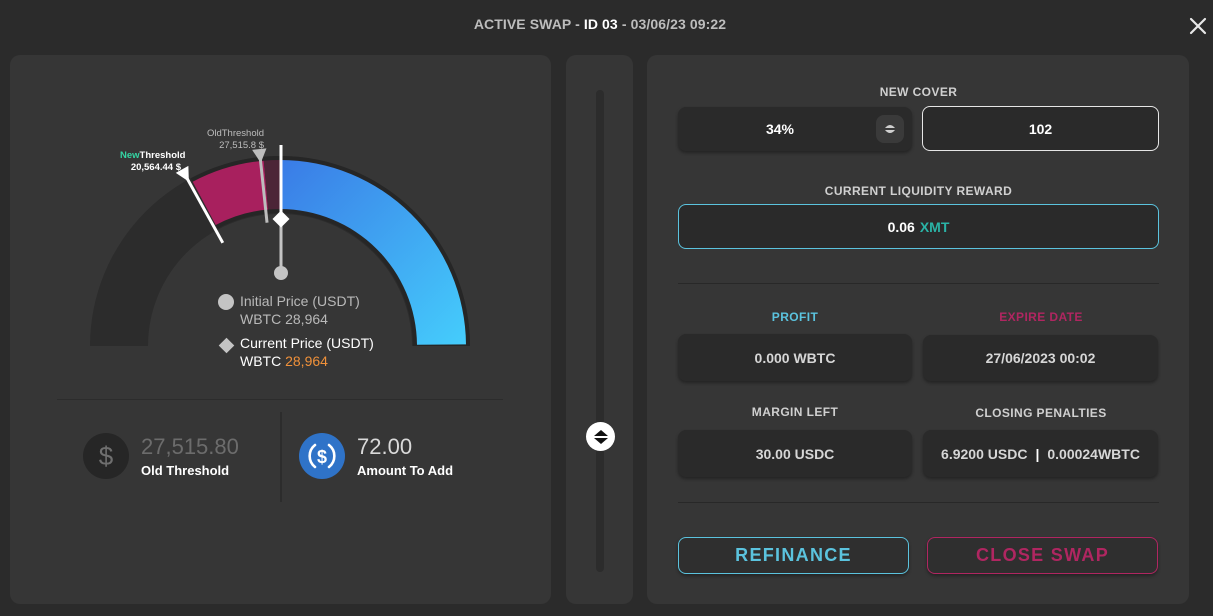 The image size is (1213, 616). I want to click on title-prefix: ACTIVE SWAP -, so click(528, 24).